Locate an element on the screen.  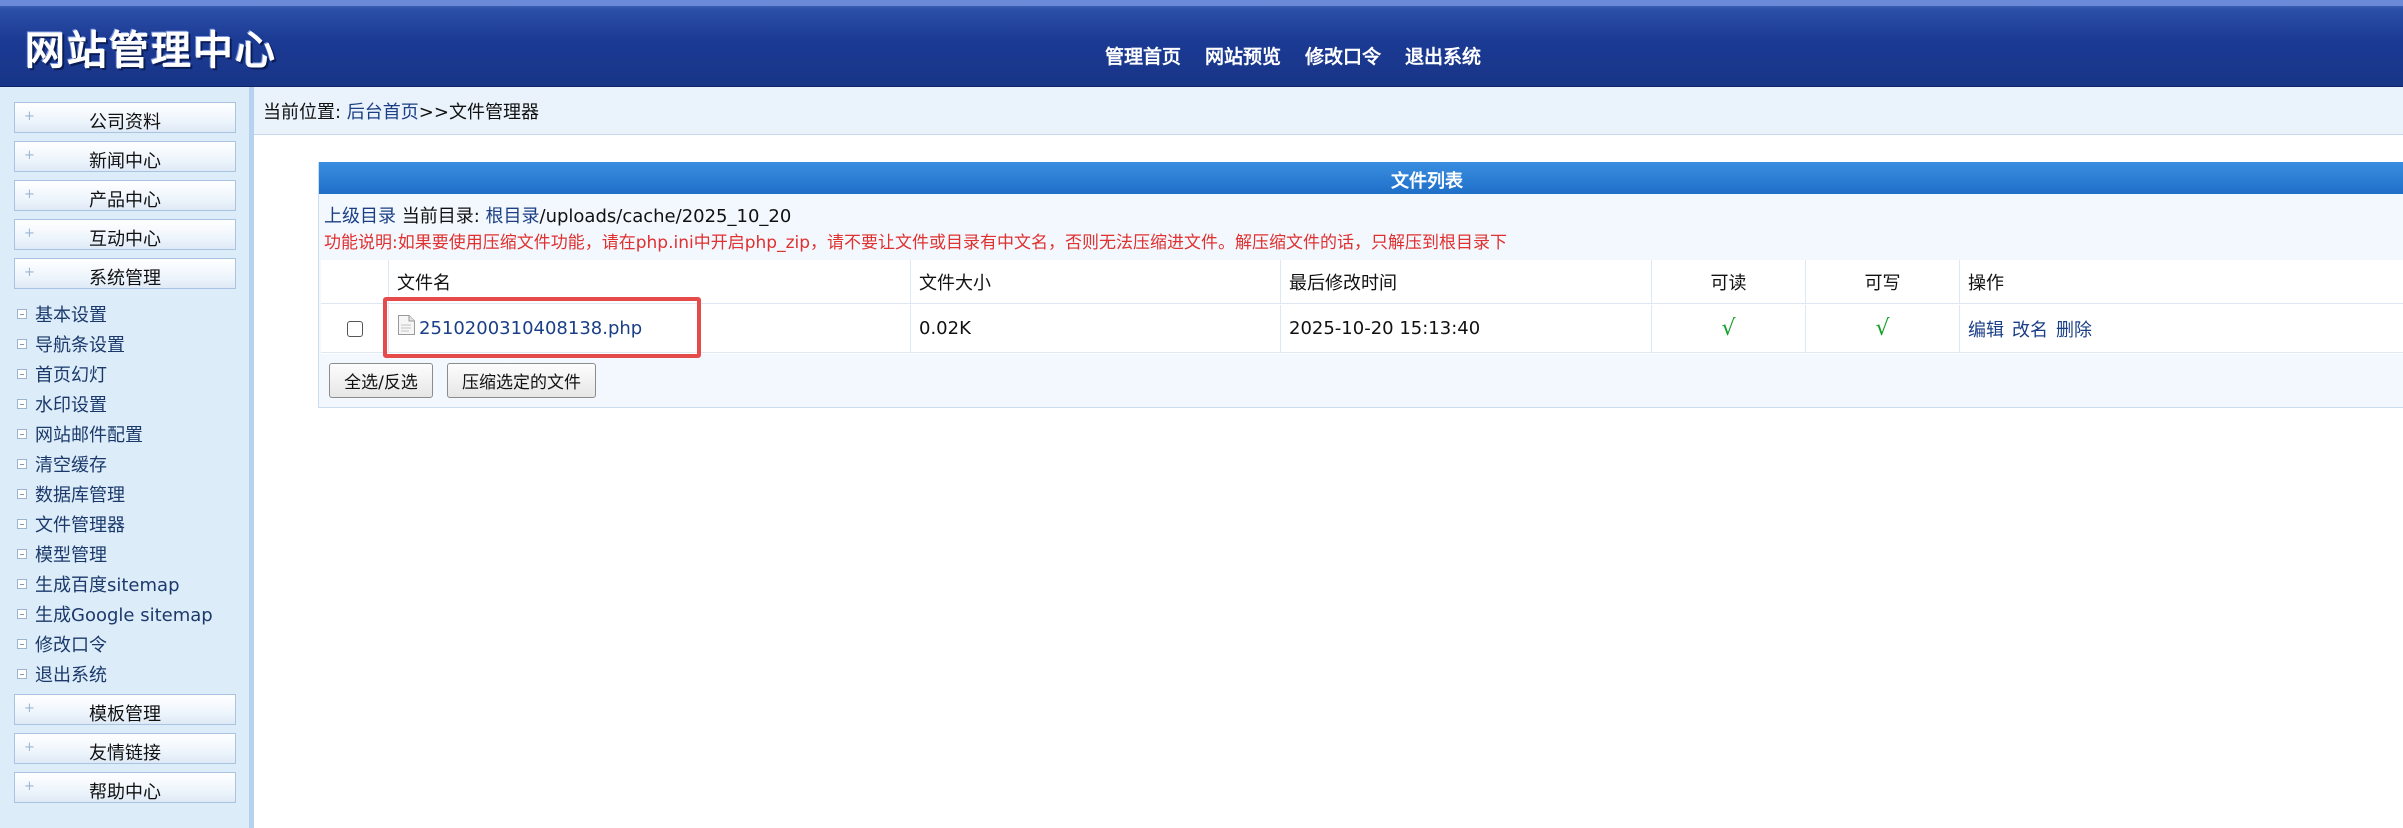
header-topline is located at coordinates (1201, 3).